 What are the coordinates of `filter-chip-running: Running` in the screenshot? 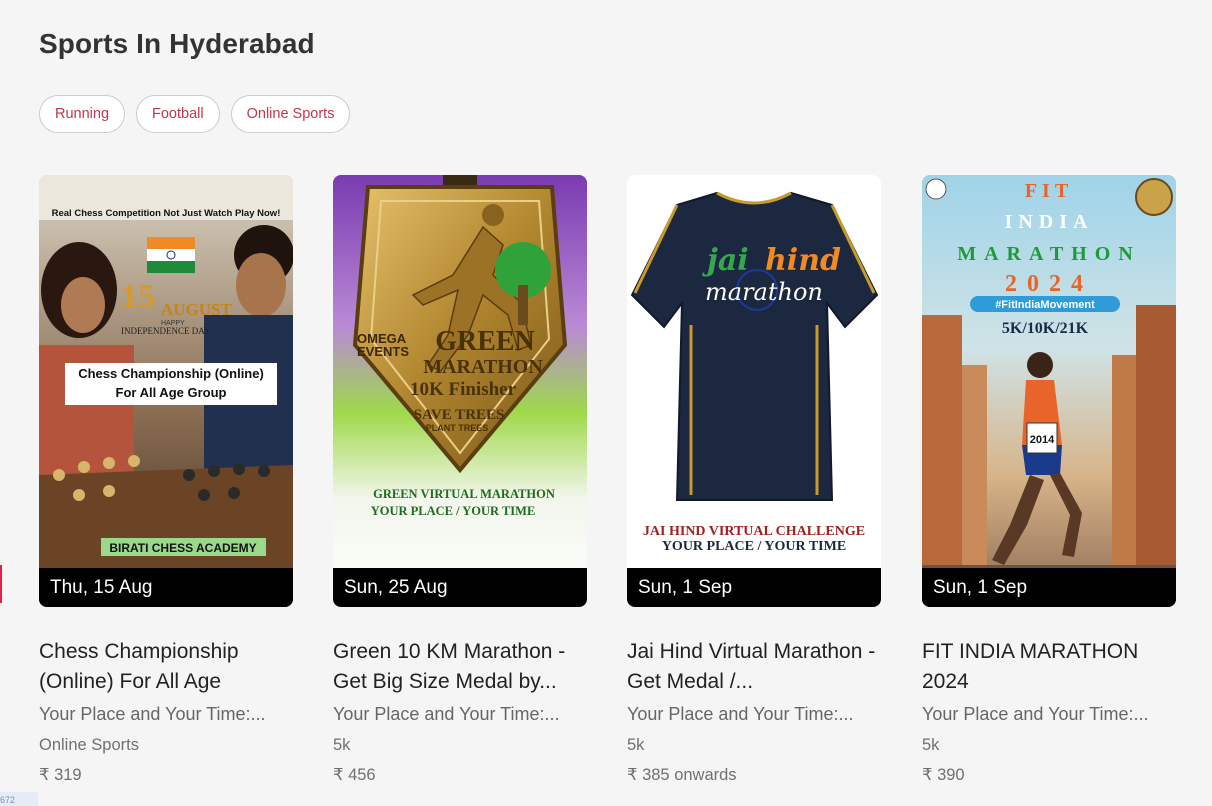 It's located at (82, 114).